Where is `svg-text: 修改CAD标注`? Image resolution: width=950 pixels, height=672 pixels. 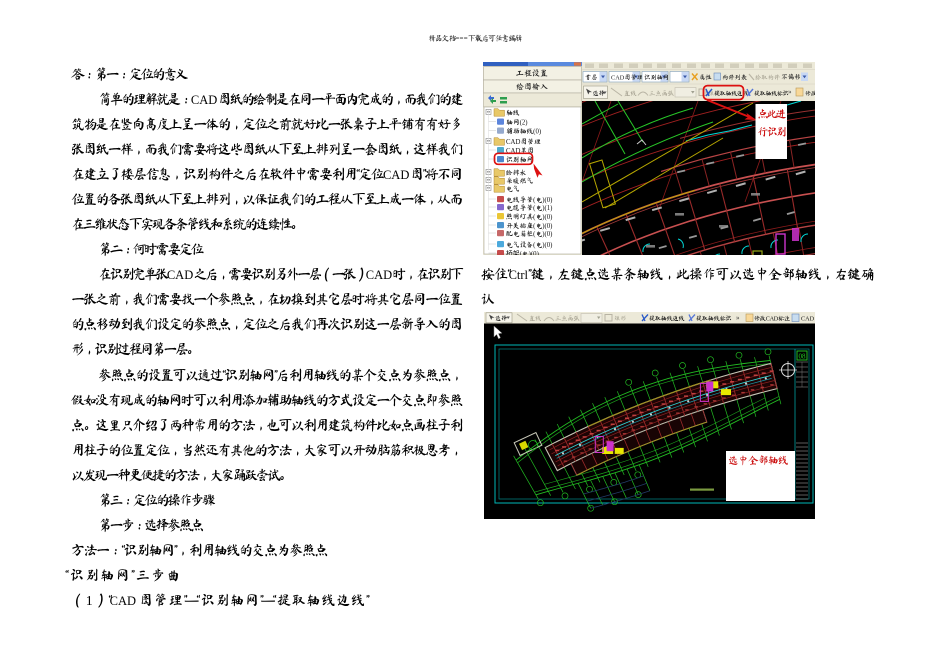 svg-text: 修改CAD标注 is located at coordinates (772, 319).